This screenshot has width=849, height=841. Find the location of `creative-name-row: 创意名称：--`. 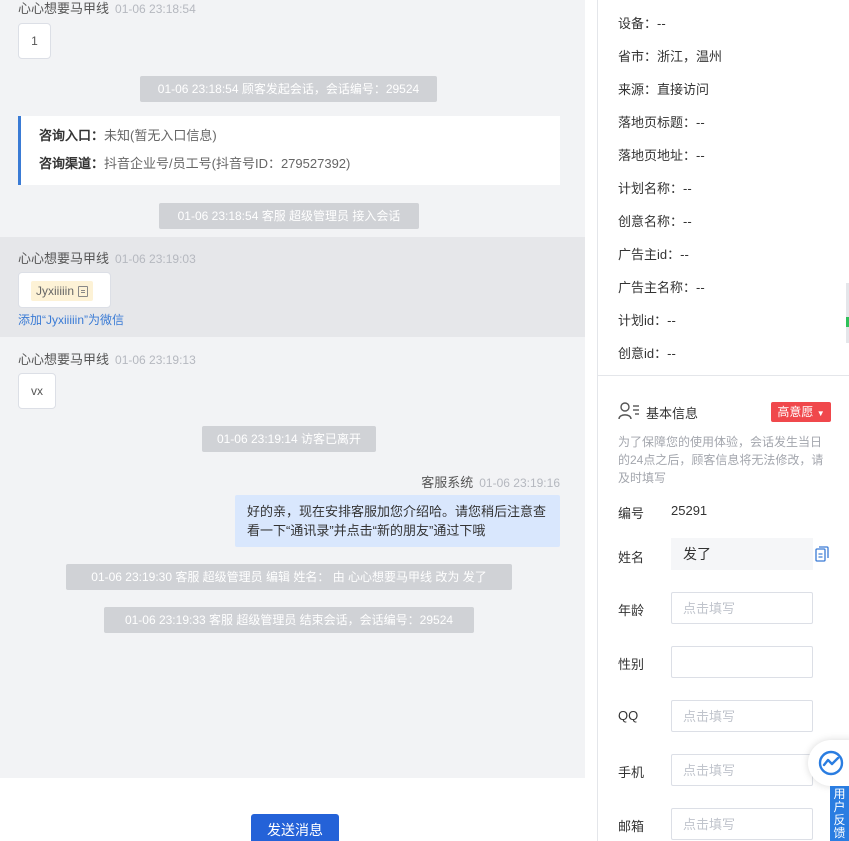

creative-name-row: 创意名称：-- is located at coordinates (655, 221).